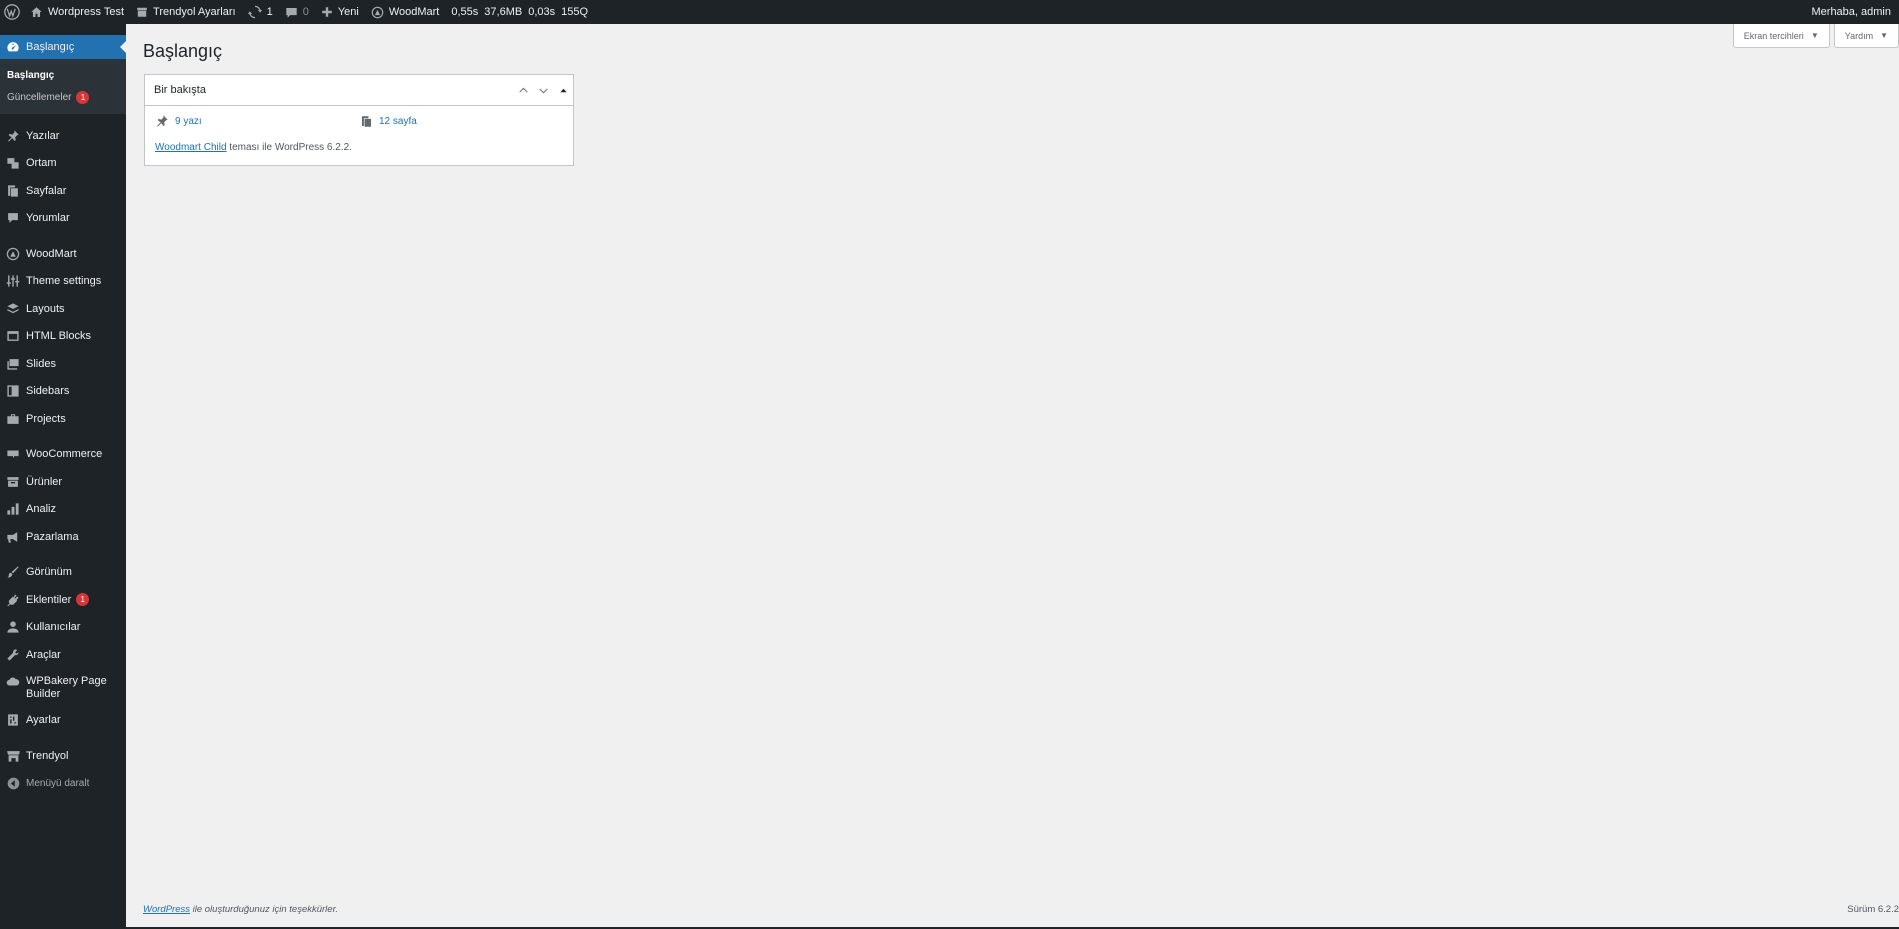  Describe the element at coordinates (63, 573) in the screenshot. I see `menu-appearance: Görünüm` at that location.